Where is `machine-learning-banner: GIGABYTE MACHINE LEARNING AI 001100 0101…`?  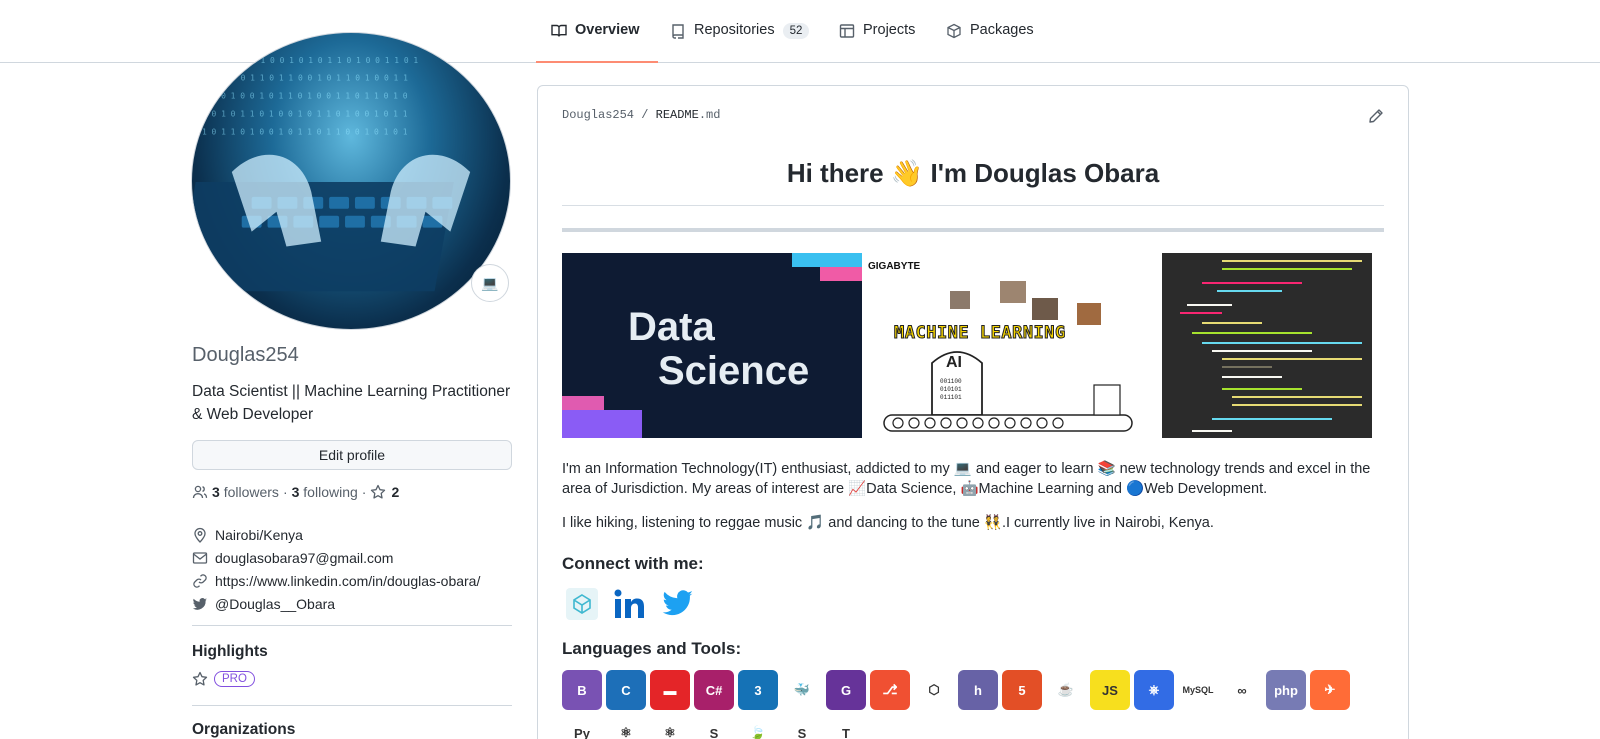 machine-learning-banner: GIGABYTE MACHINE LEARNING AI 001100 0101… is located at coordinates (1012, 345).